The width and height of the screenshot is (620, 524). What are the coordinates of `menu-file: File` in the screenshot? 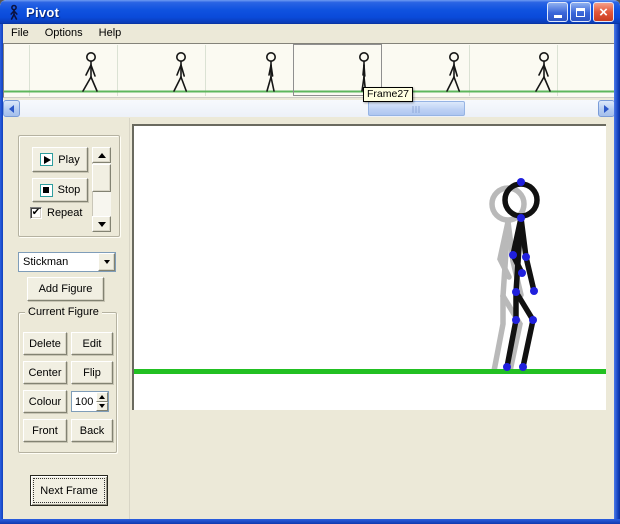 It's located at (20, 33).